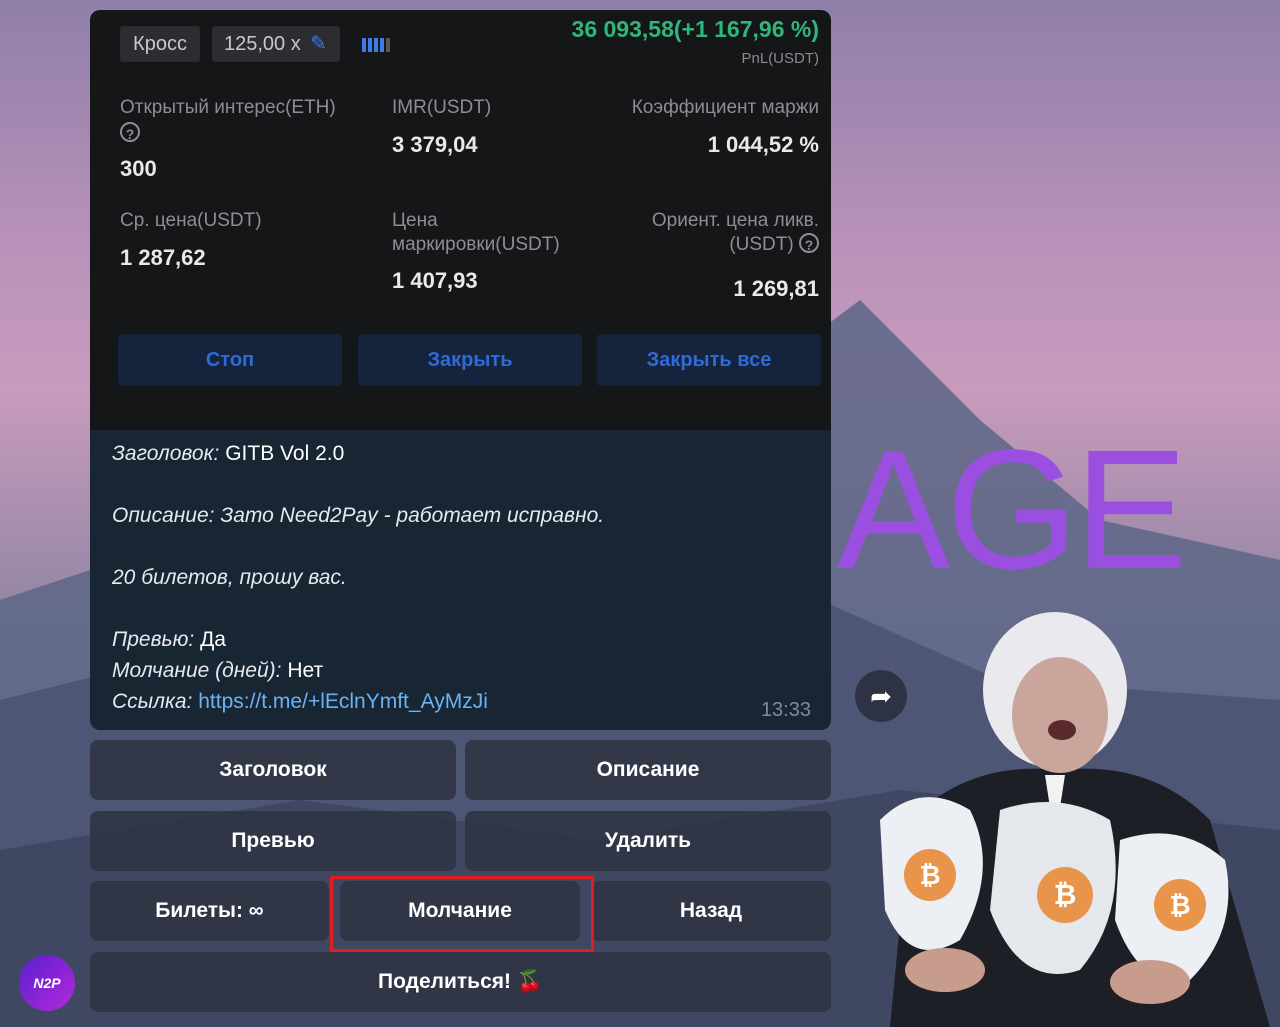 The width and height of the screenshot is (1280, 1027). Describe the element at coordinates (319, 44) in the screenshot. I see `edit-icon: ✎` at that location.